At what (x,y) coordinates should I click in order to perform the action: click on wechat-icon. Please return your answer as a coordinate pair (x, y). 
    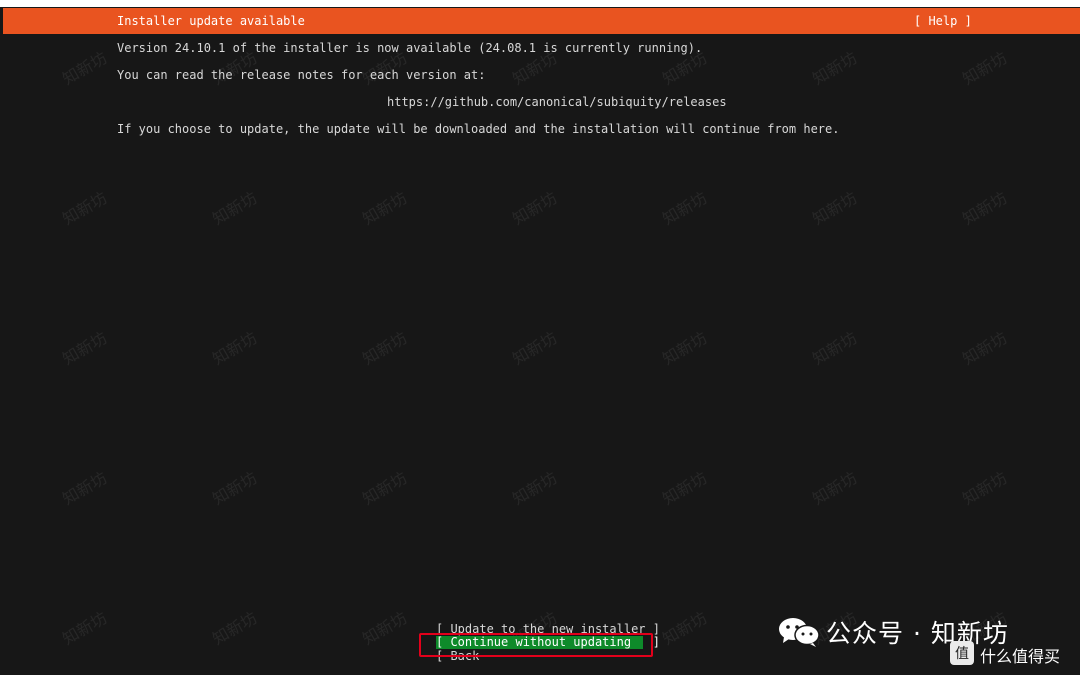
    Looking at the image, I should click on (799, 632).